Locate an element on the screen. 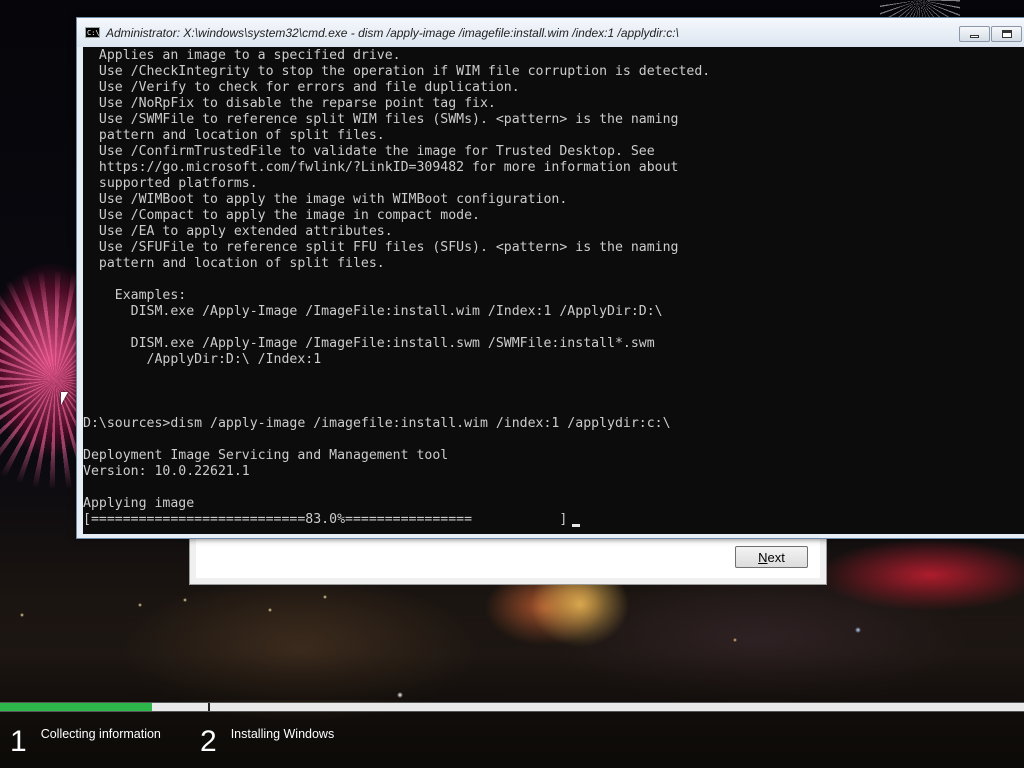 The image size is (1024, 768). step-label: Installing Windows is located at coordinates (282, 734).